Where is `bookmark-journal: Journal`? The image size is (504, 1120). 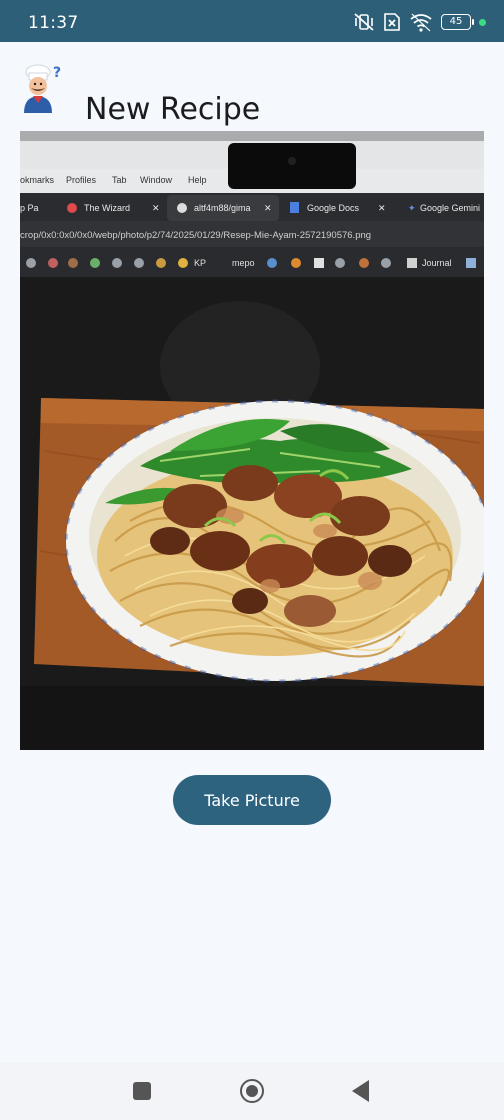 bookmark-journal: Journal is located at coordinates (437, 263).